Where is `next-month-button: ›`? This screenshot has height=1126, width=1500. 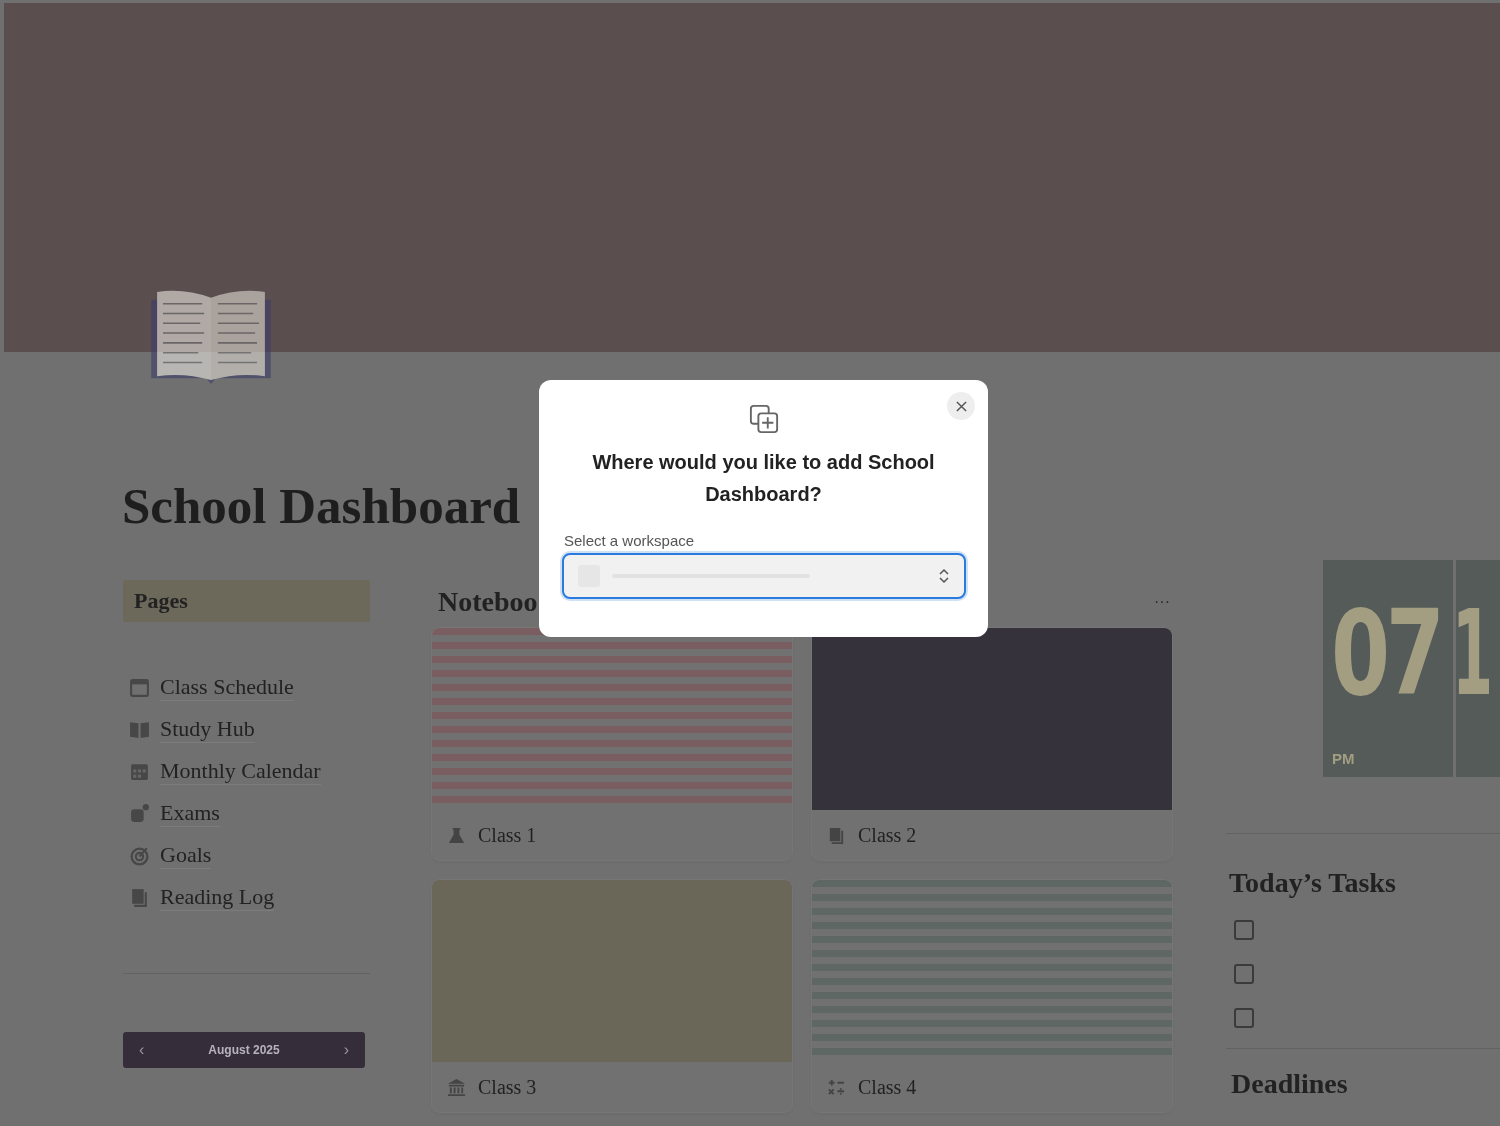
next-month-button: › is located at coordinates (346, 1050).